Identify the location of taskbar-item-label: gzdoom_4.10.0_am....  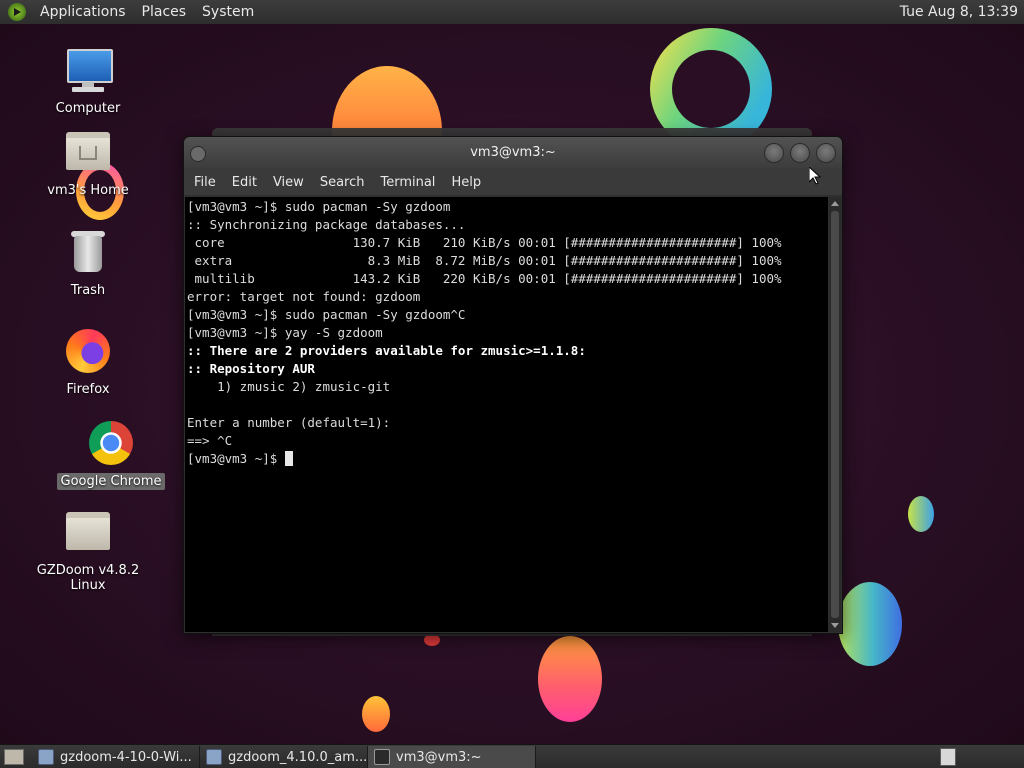
(298, 757).